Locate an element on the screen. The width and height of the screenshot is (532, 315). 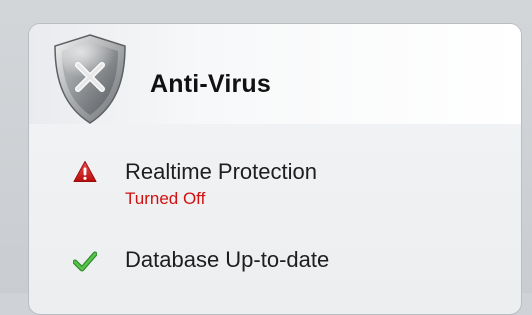
status-sublabel-turned-off: Turned Off is located at coordinates (165, 199).